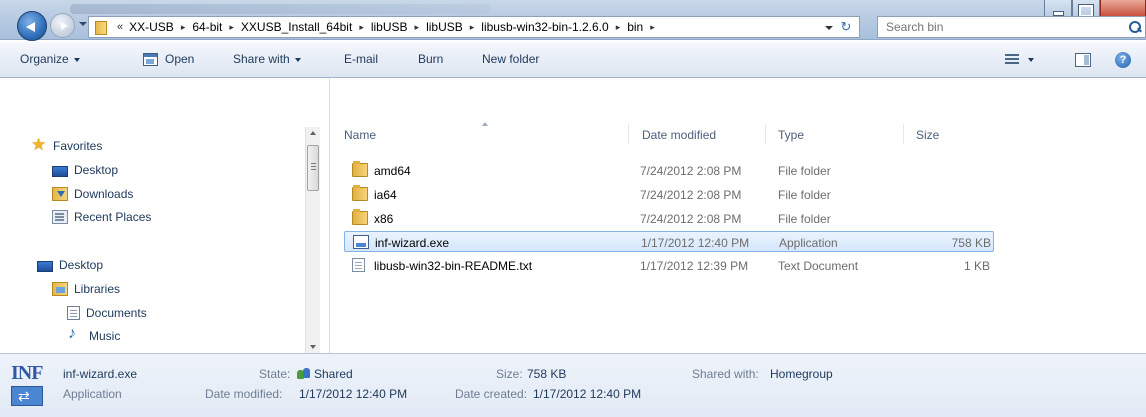 The height and width of the screenshot is (417, 1146). I want to click on crumb-libusb-win32-bin: libusb-win32-bin-1.2.6.0, so click(544, 27).